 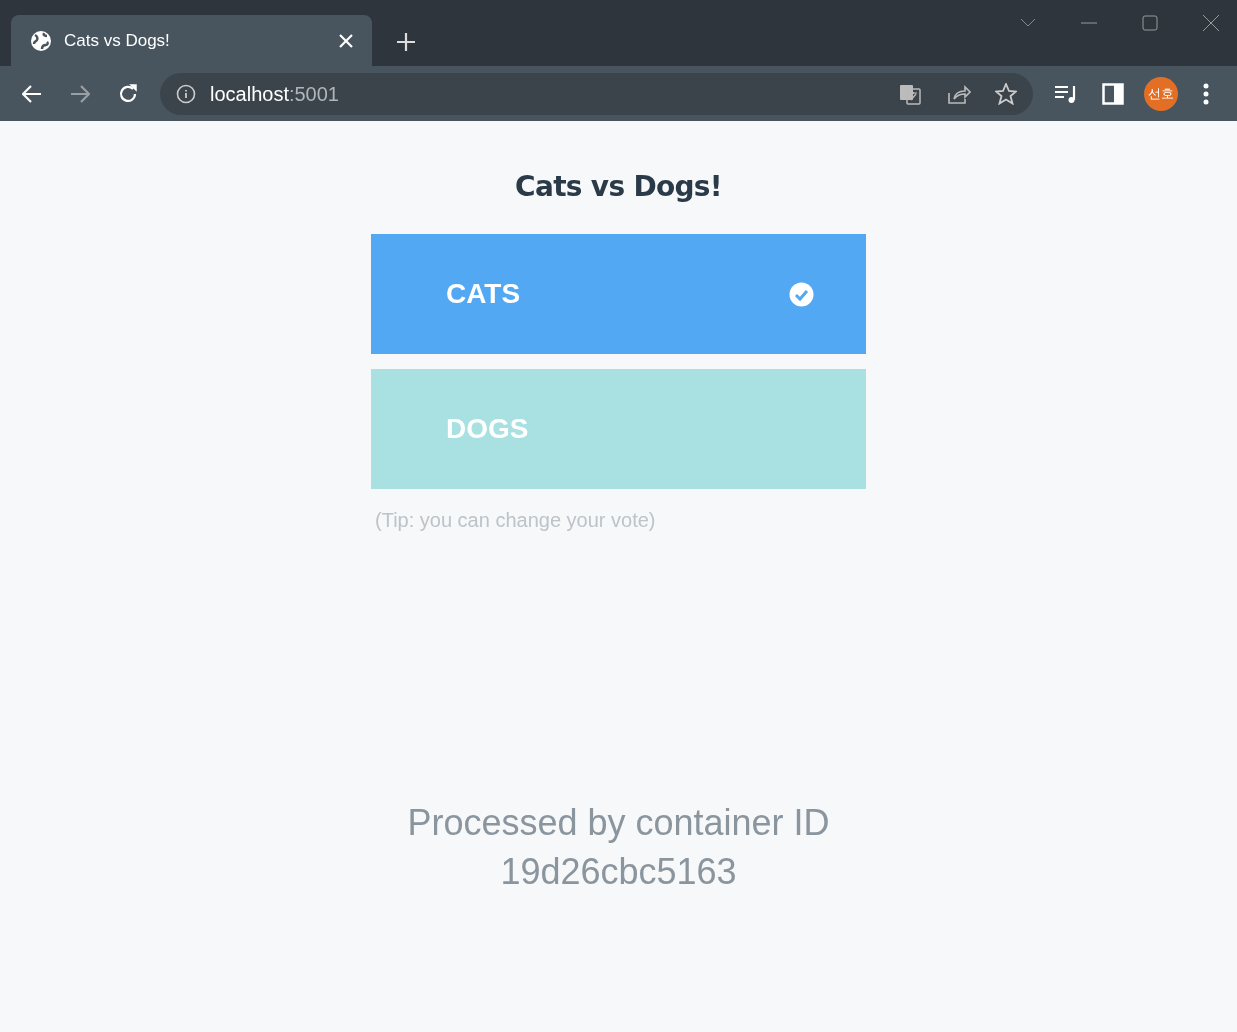 I want to click on container-info-text: 19d26cbc5163, so click(x=618, y=872).